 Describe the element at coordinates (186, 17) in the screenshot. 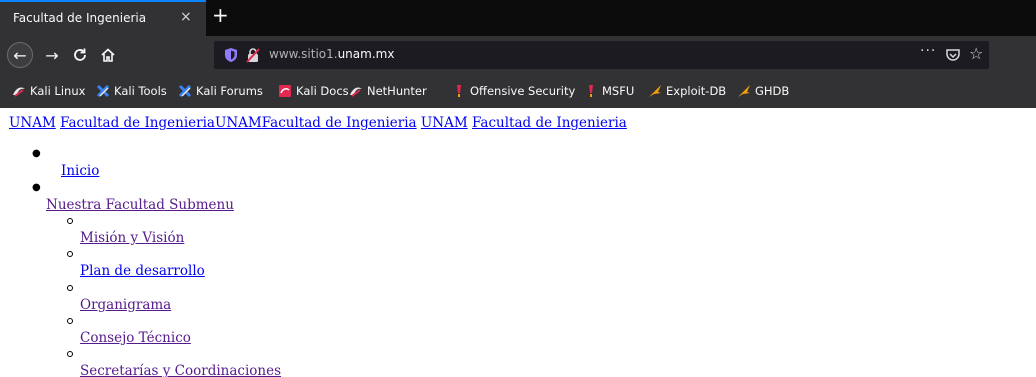

I see `close-icon: ×` at that location.